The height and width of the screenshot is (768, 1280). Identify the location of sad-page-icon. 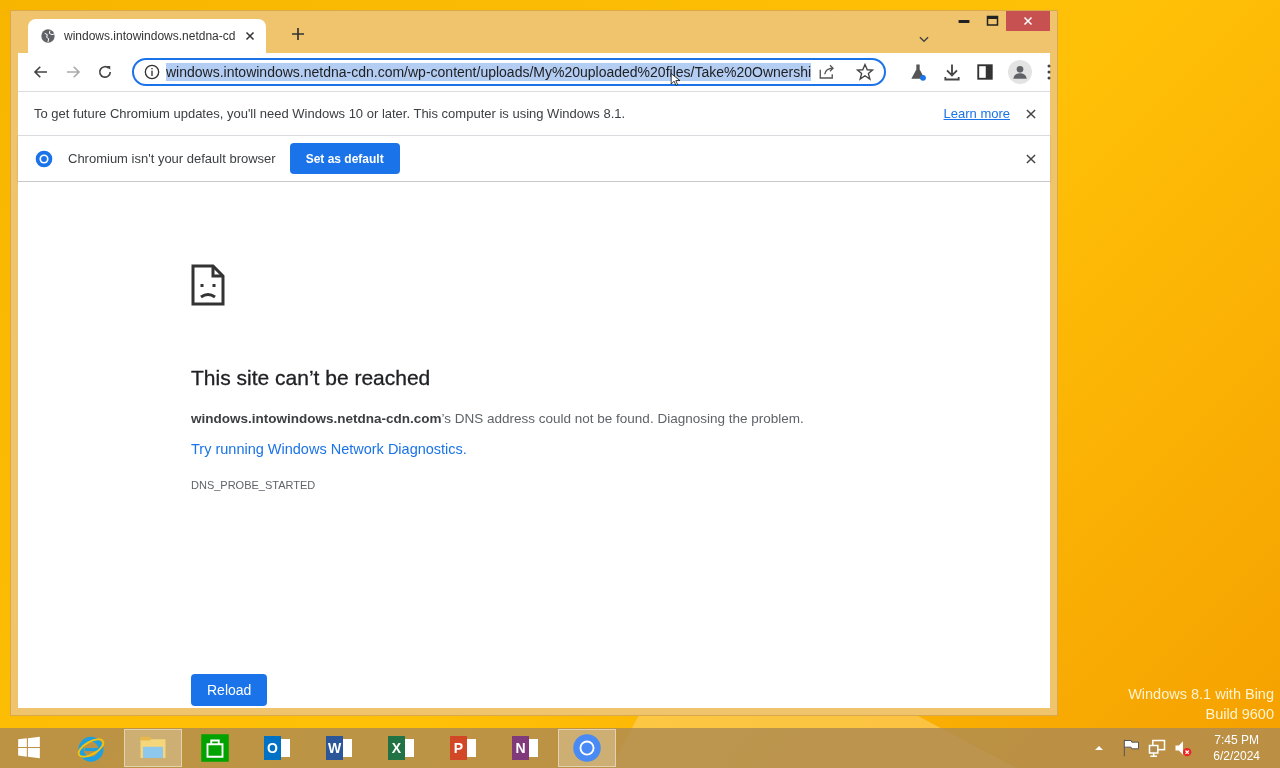
(208, 285).